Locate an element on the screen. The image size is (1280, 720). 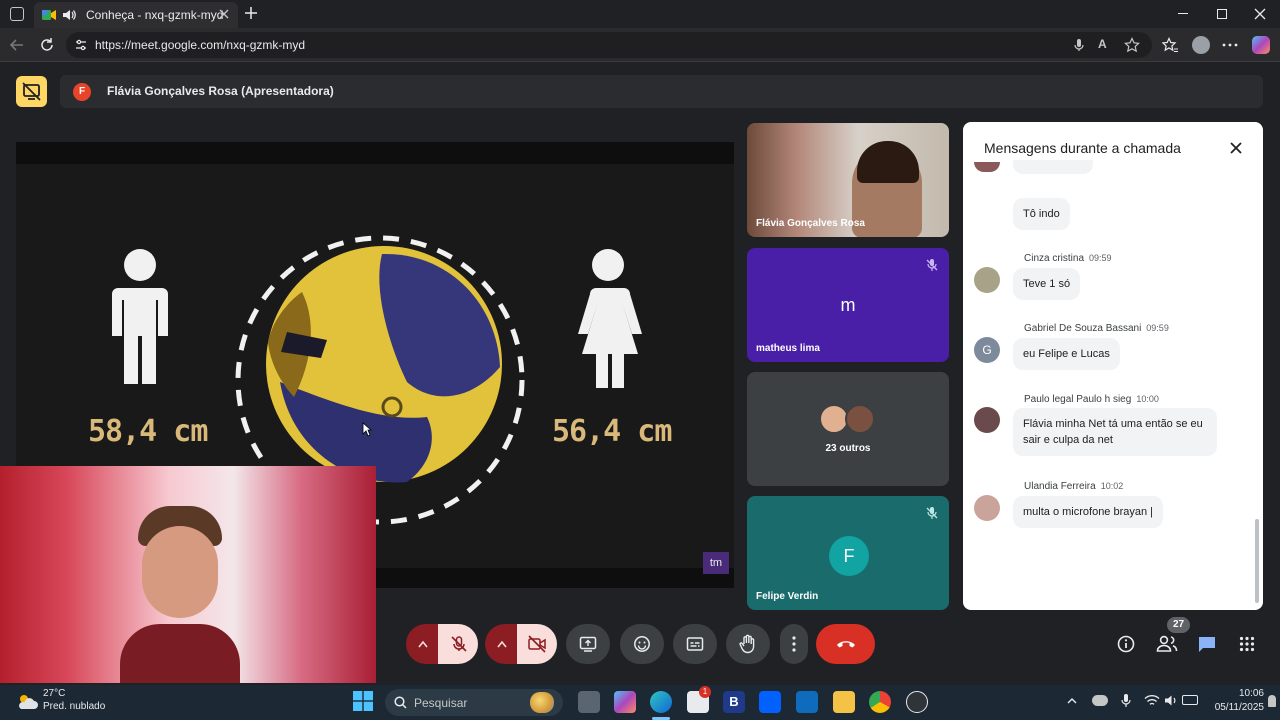
self-view-person is located at coordinates (180, 594).